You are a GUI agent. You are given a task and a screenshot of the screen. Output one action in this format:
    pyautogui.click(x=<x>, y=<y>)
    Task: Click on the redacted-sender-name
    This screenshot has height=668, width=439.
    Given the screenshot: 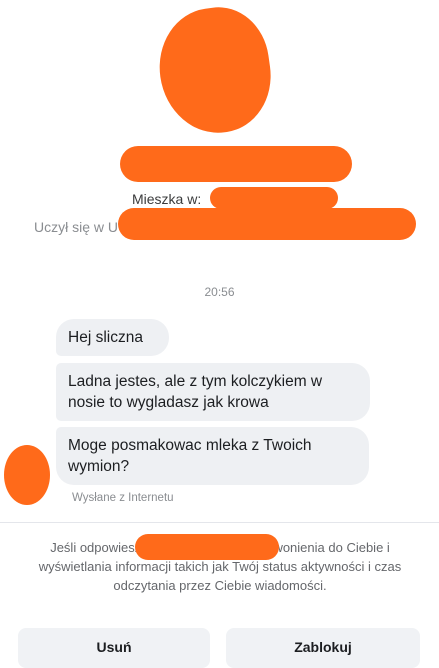 What is the action you would take?
    pyautogui.click(x=207, y=547)
    